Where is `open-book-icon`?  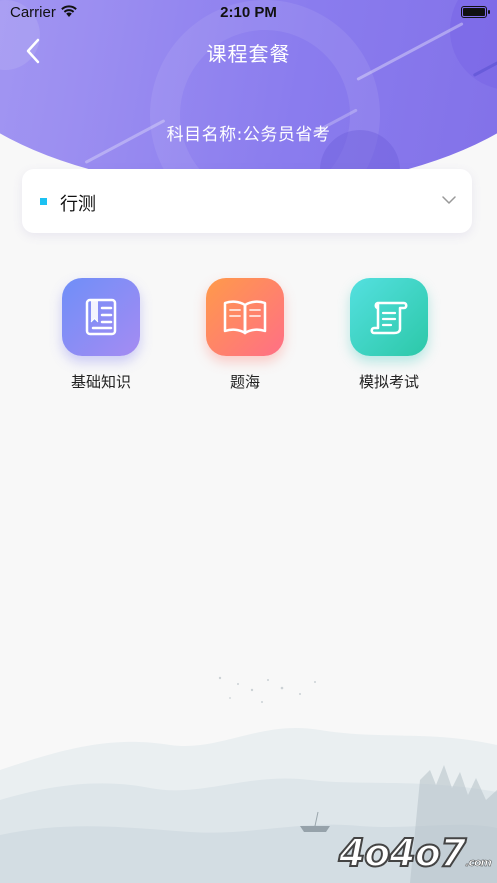 open-book-icon is located at coordinates (245, 317).